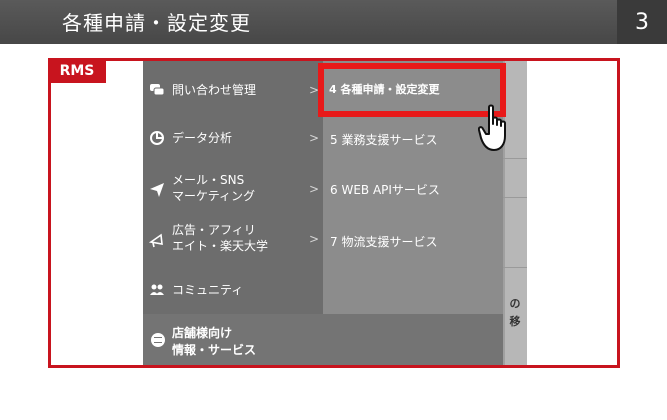 This screenshot has height=420, width=667. What do you see at coordinates (214, 342) in the screenshot?
I see `store-info-services: 店舗様向け 情報・サービス` at bounding box center [214, 342].